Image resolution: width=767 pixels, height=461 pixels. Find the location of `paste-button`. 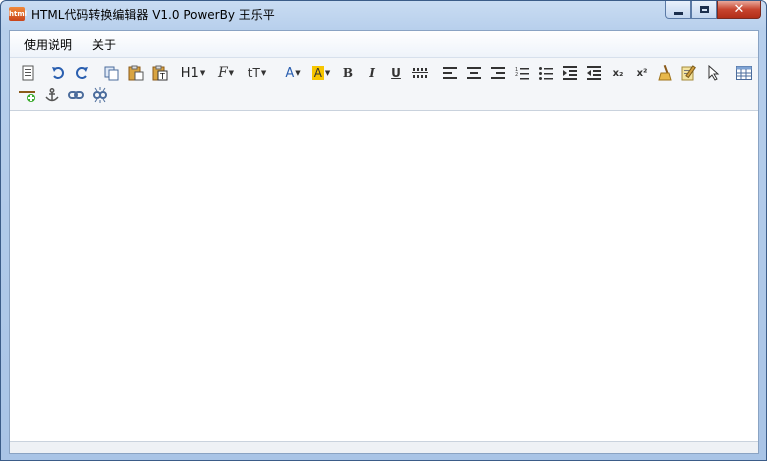

paste-button is located at coordinates (136, 73).